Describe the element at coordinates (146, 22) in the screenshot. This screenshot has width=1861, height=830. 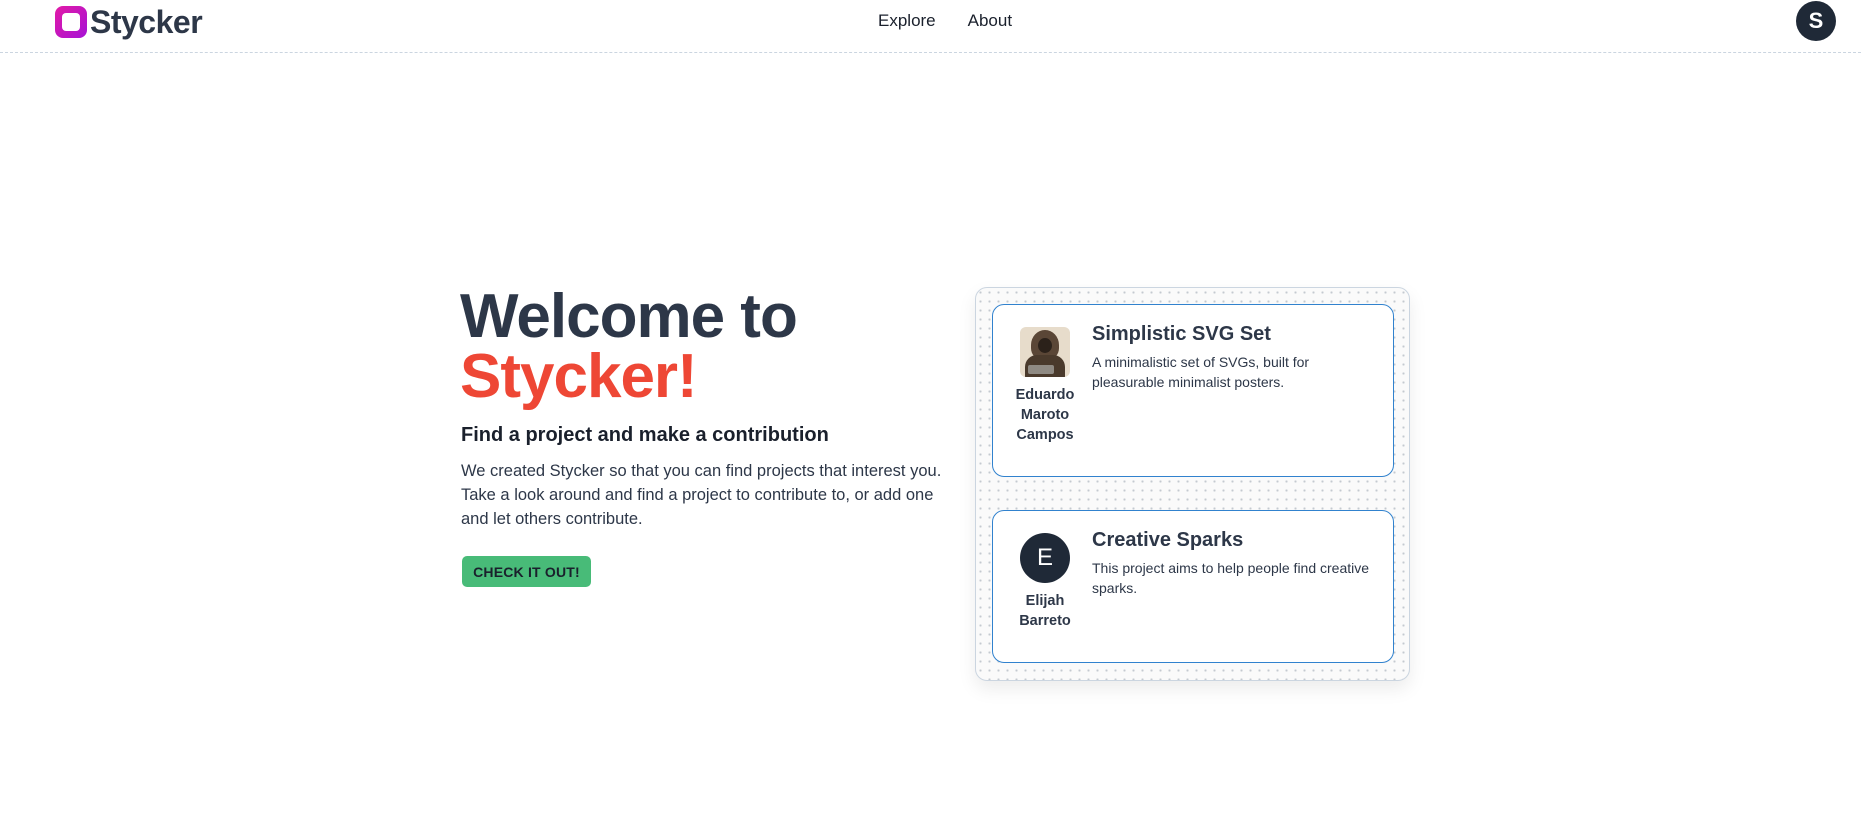
I see `brand-name: Stycker` at that location.